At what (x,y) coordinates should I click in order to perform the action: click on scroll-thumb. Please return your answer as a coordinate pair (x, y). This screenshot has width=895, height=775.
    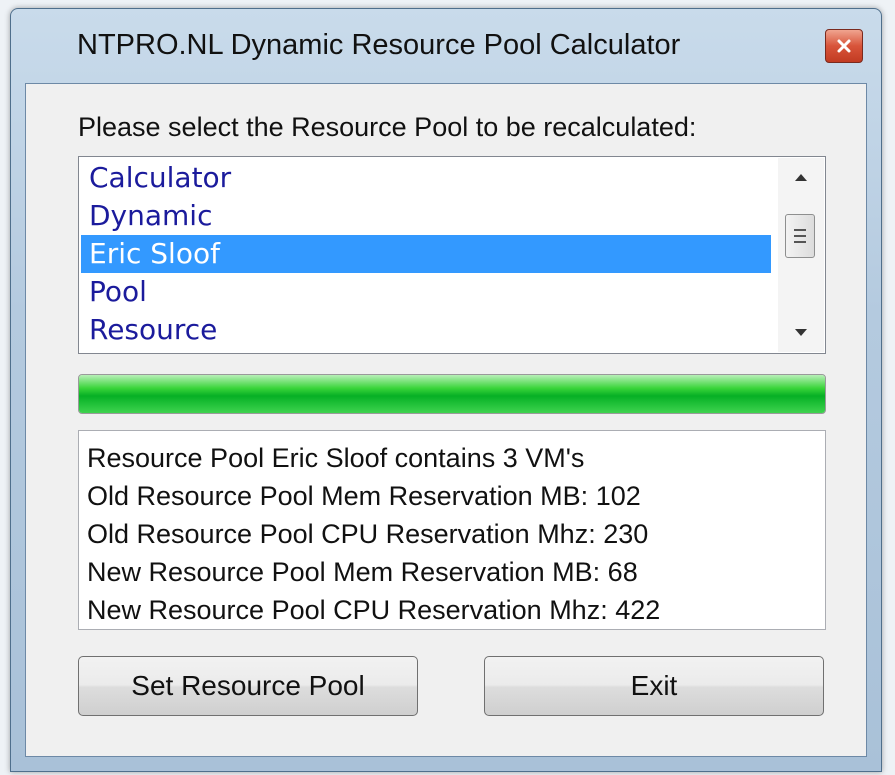
    Looking at the image, I should click on (800, 236).